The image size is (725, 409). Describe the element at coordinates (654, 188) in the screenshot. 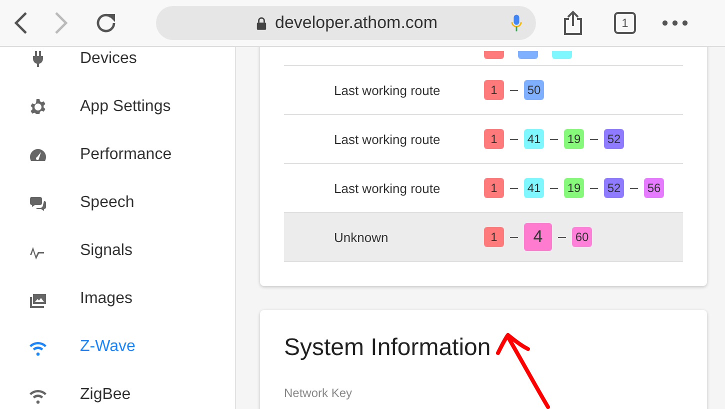

I see `node-tag: 56` at that location.